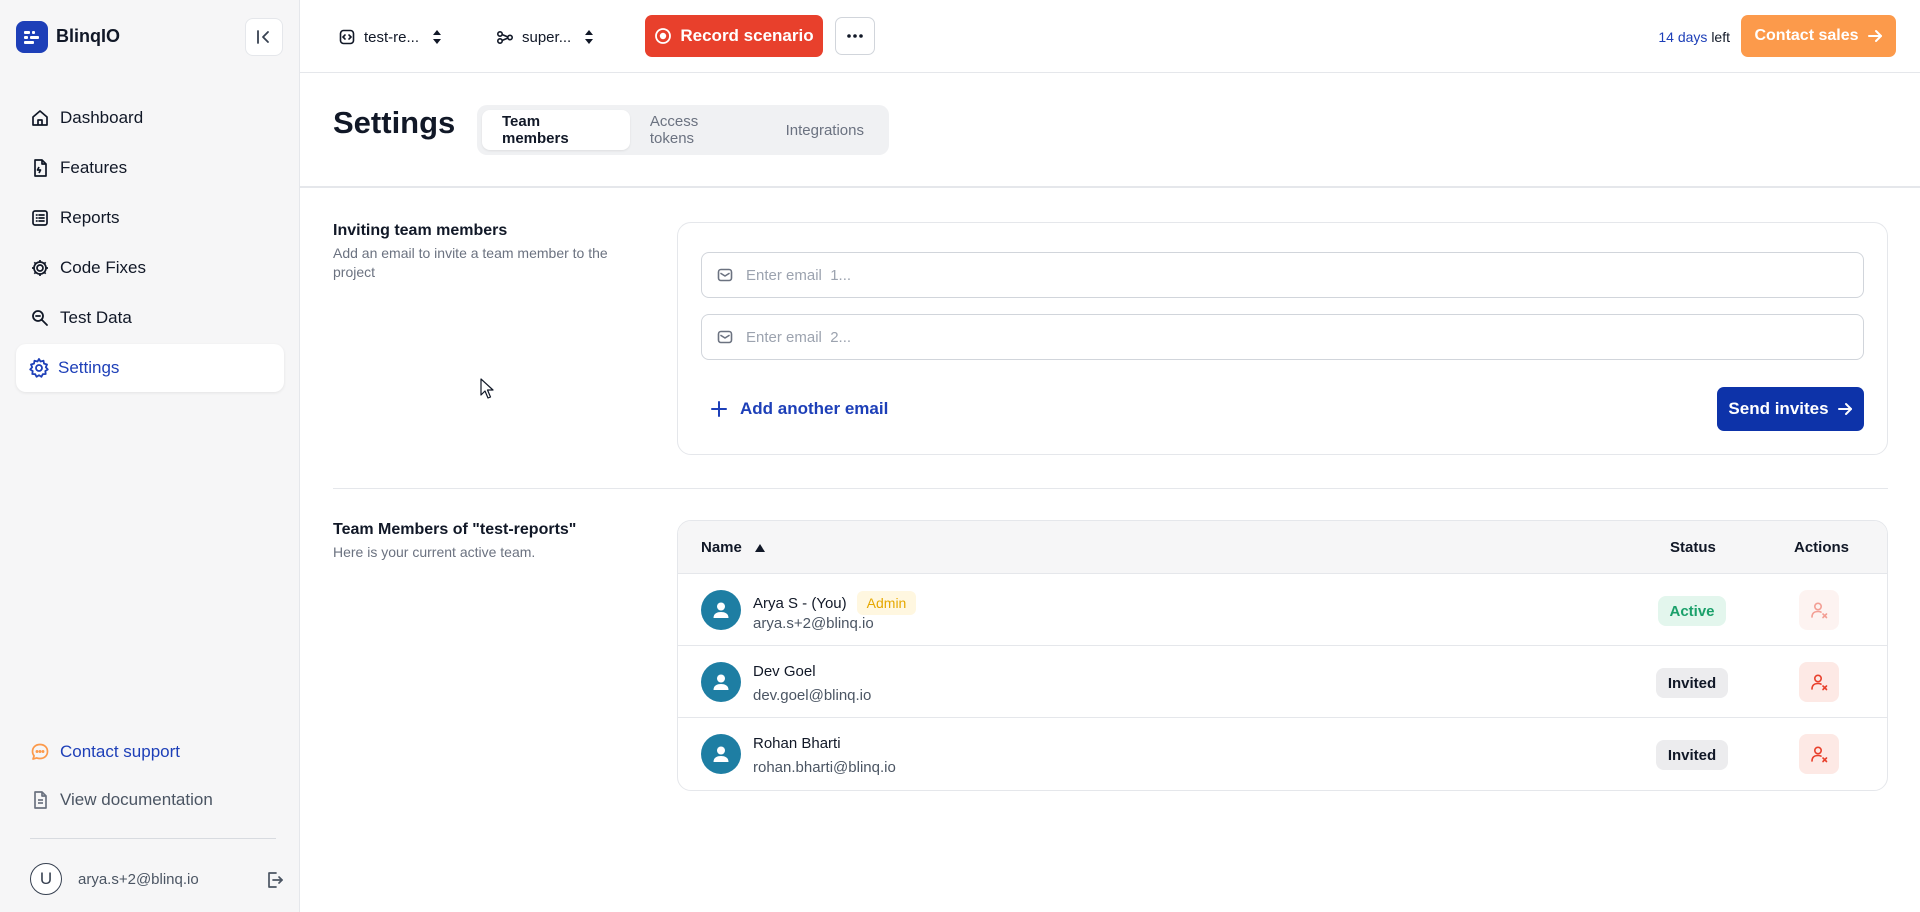 The width and height of the screenshot is (1920, 912). I want to click on gear-code-icon, so click(40, 268).